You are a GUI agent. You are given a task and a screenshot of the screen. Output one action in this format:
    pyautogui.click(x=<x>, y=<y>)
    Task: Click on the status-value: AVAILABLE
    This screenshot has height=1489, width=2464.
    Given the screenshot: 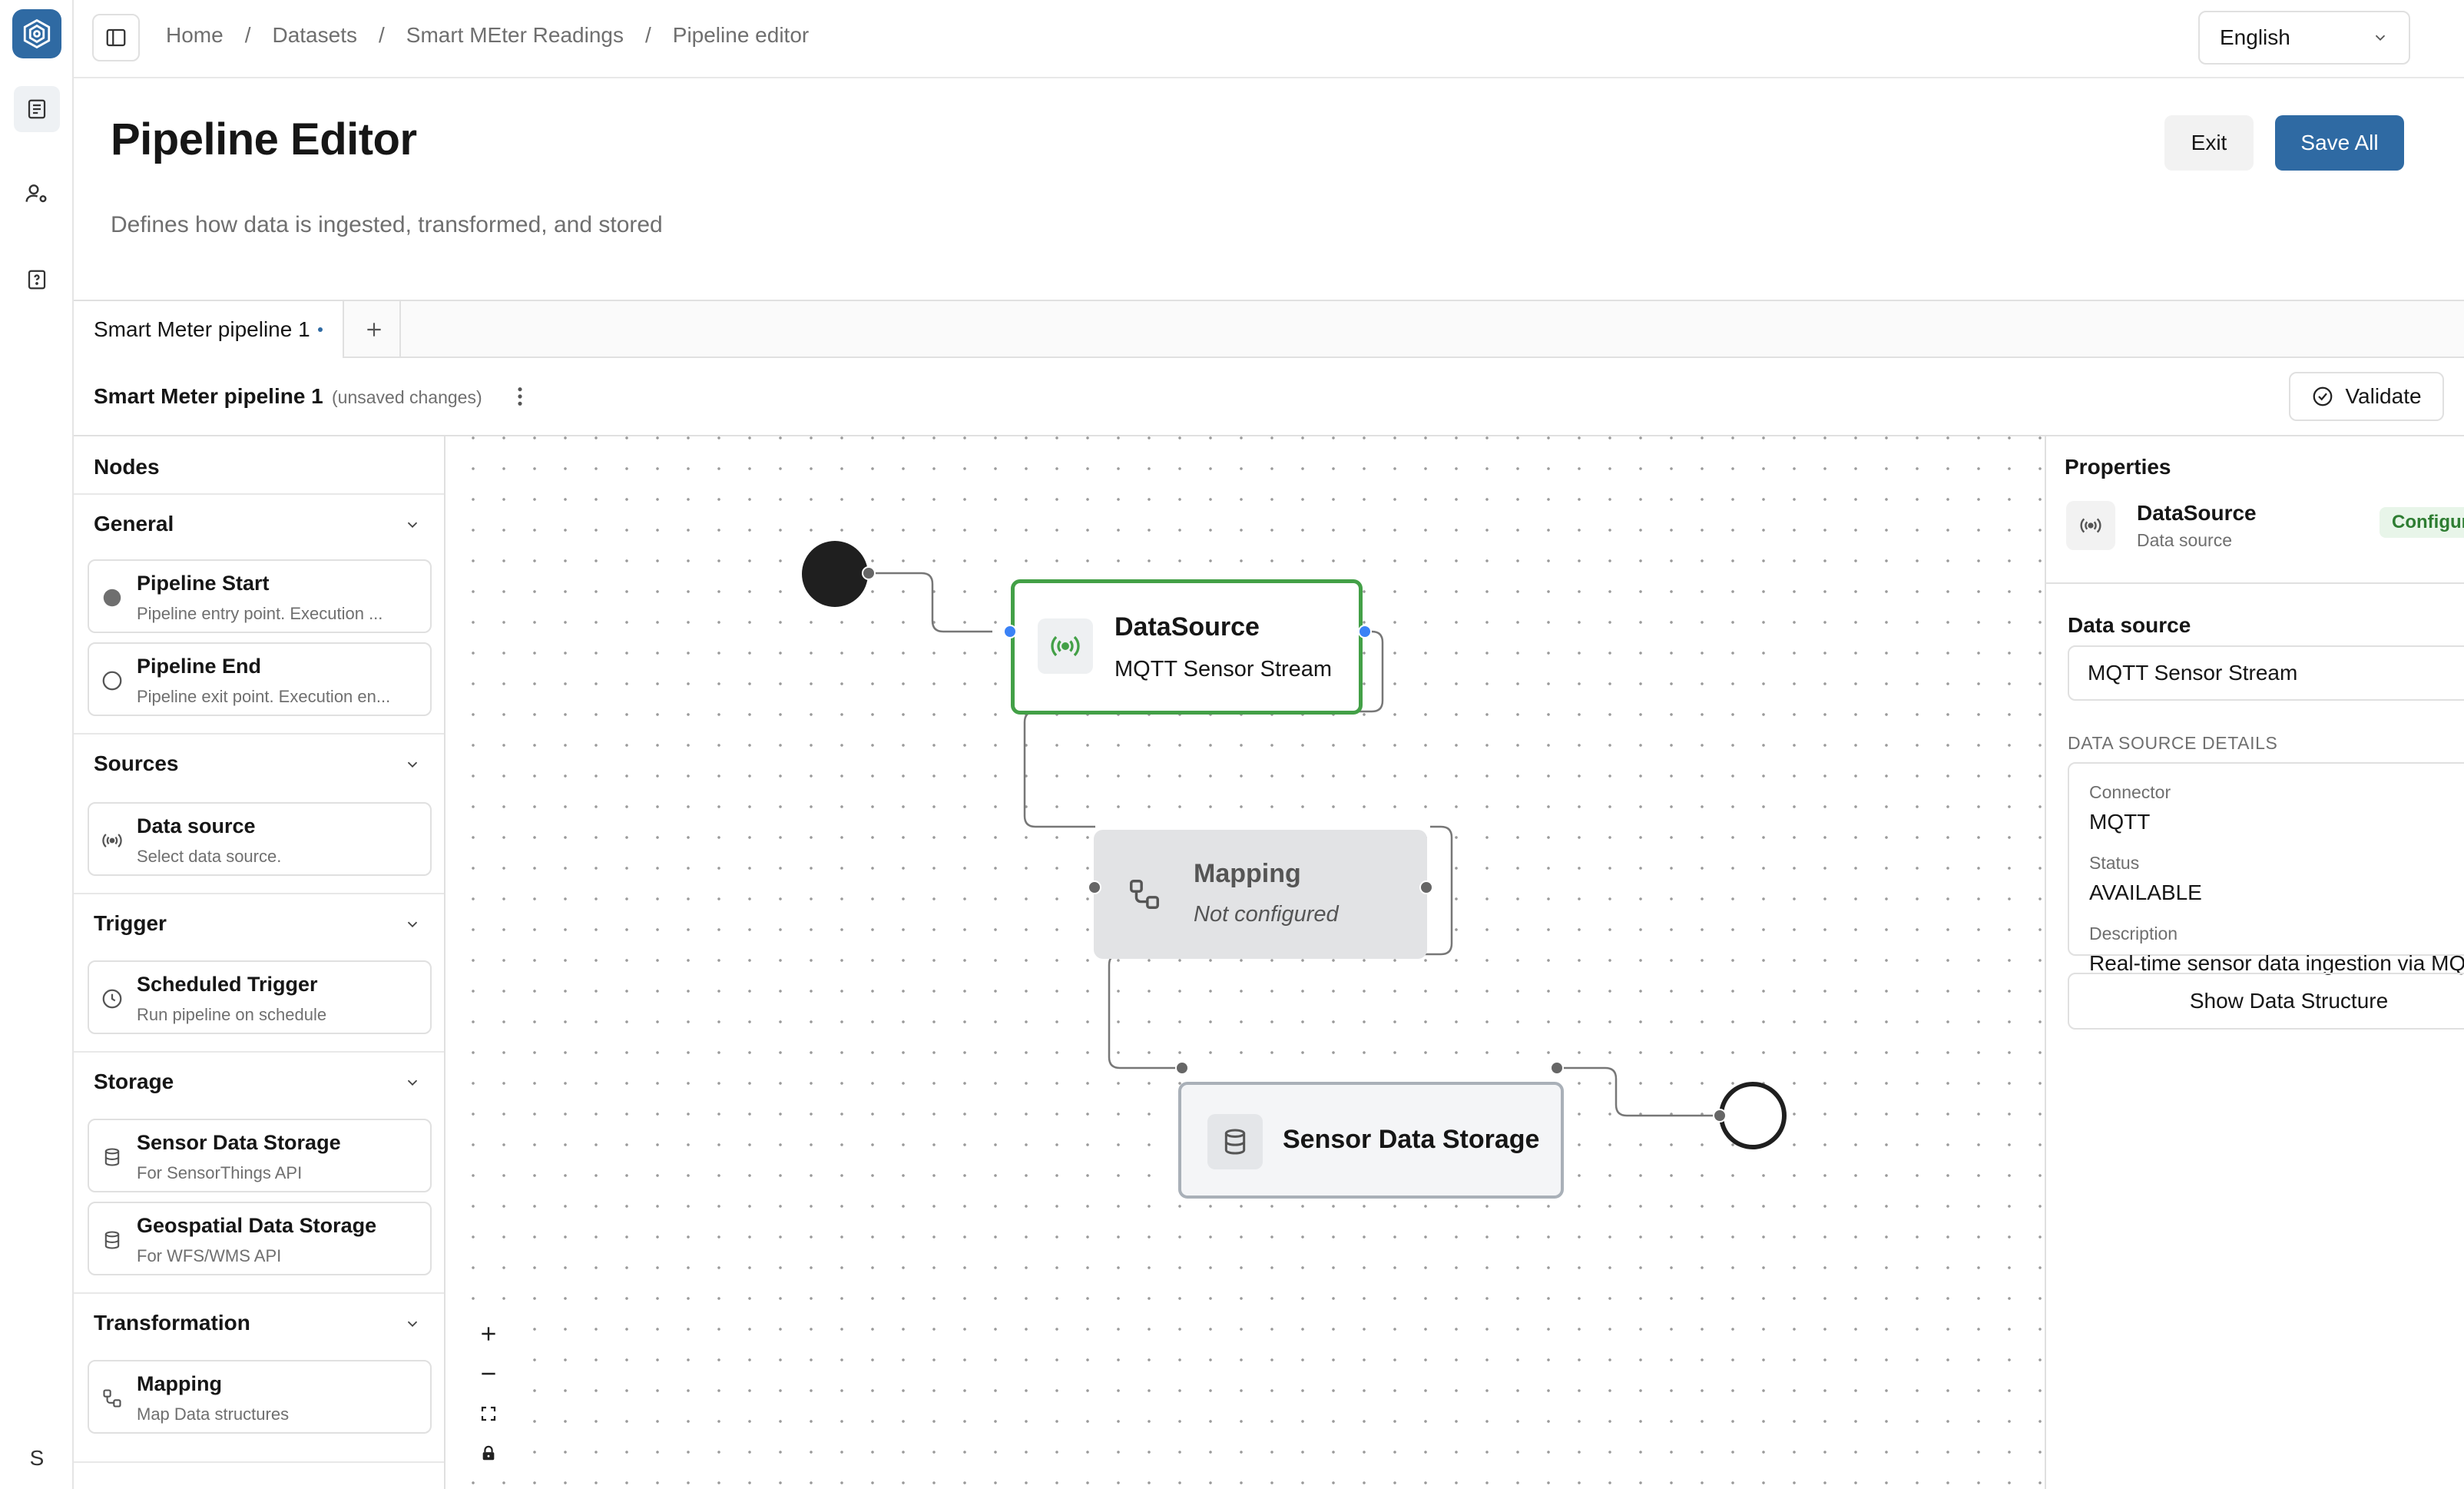 What is the action you would take?
    pyautogui.click(x=2145, y=892)
    